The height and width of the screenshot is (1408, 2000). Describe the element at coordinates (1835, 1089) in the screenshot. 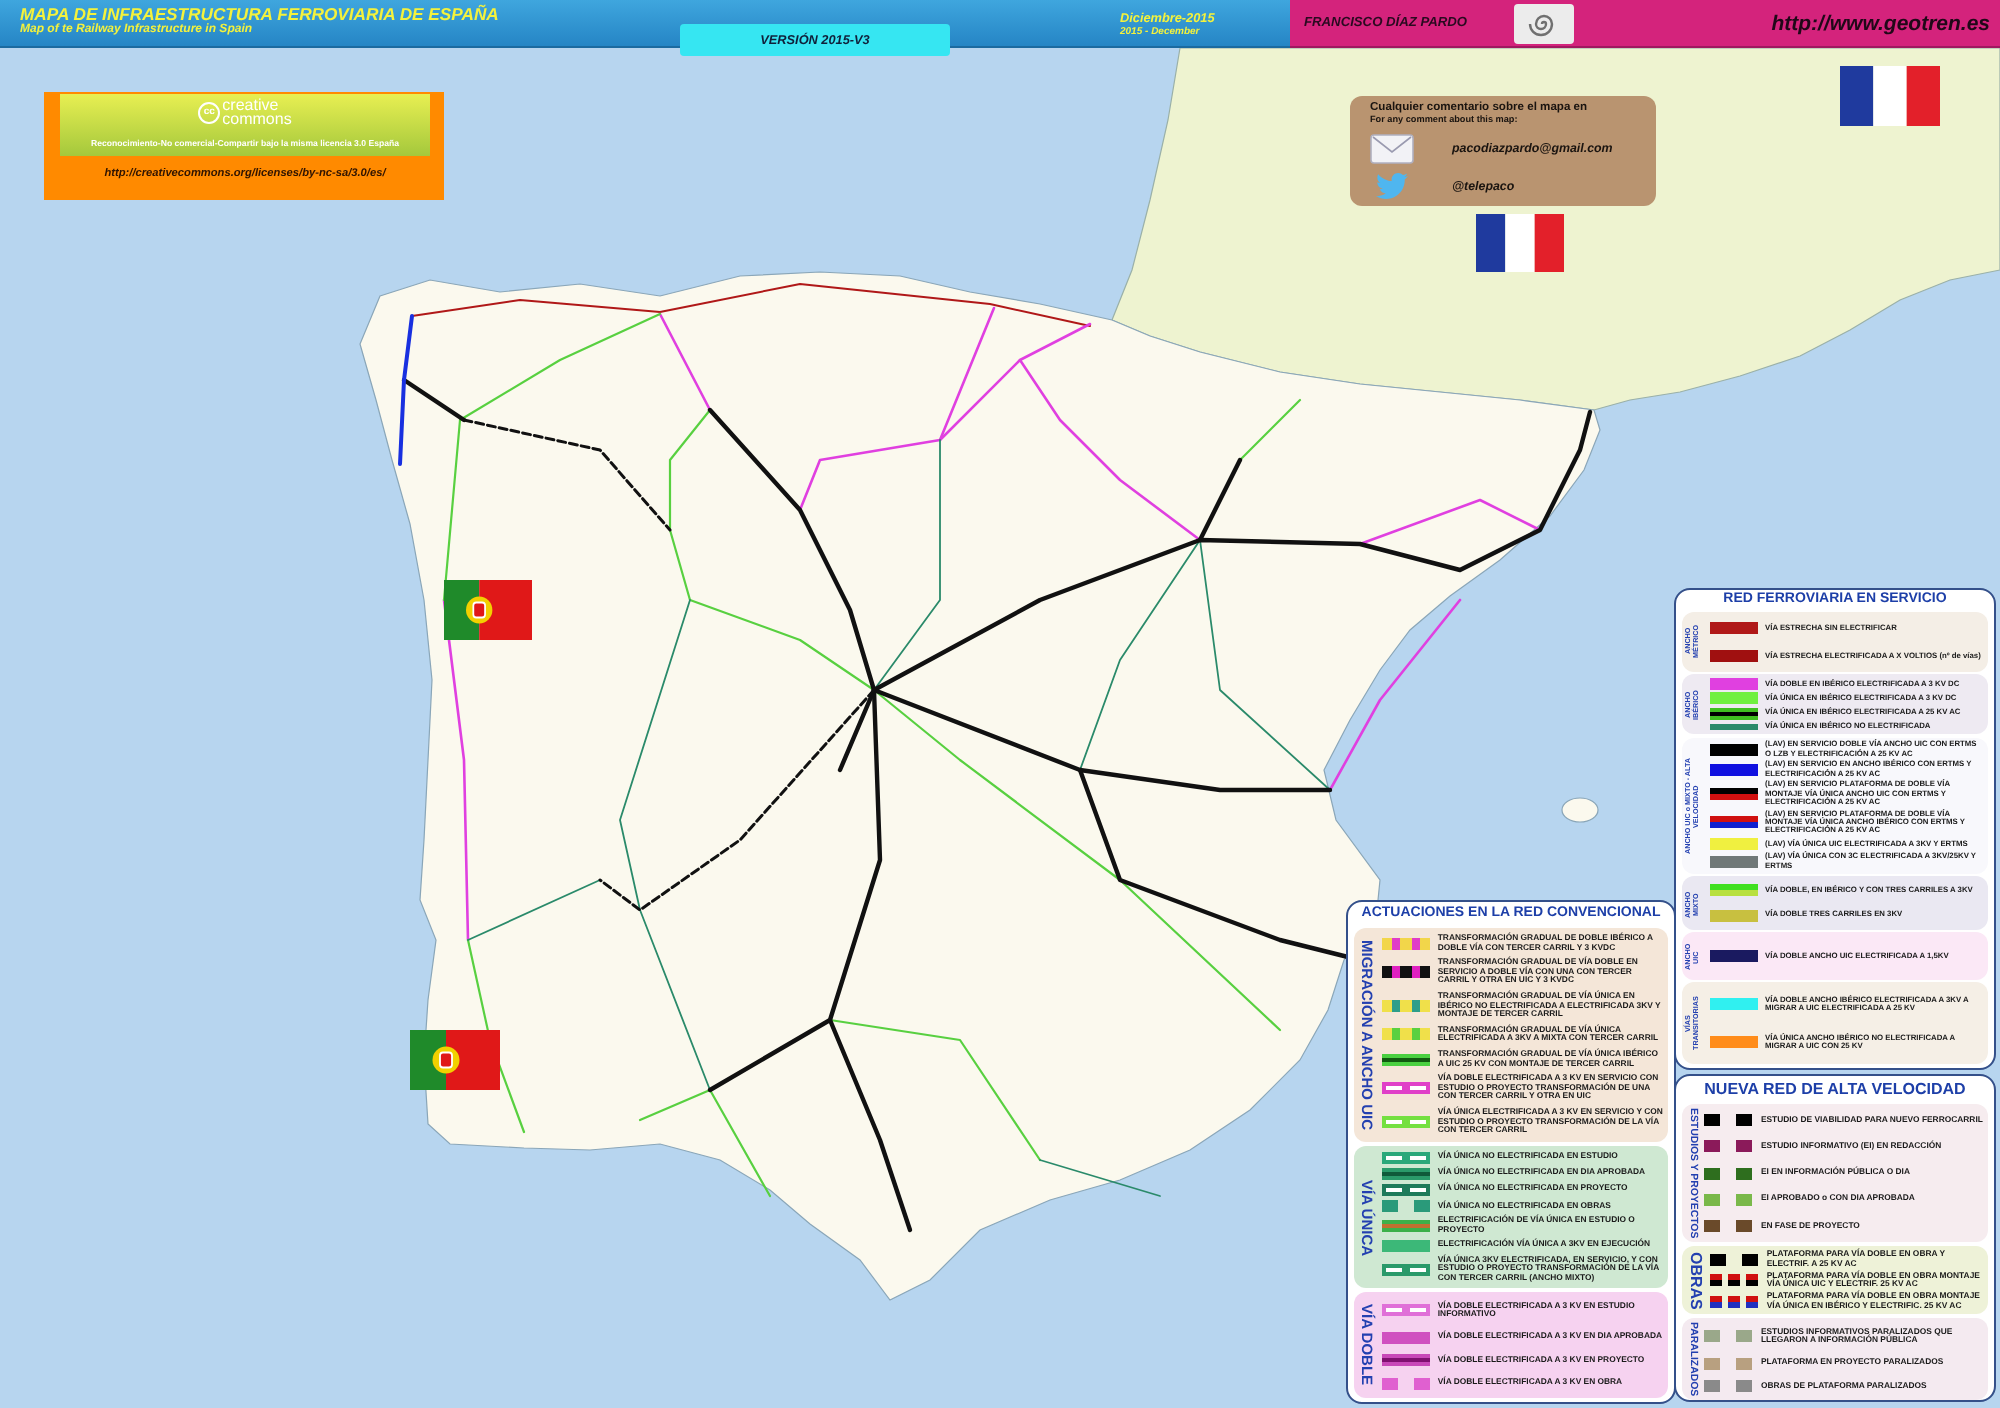

I see `legend-title: NUEVA RED DE ALTA VELOCIDAD` at that location.